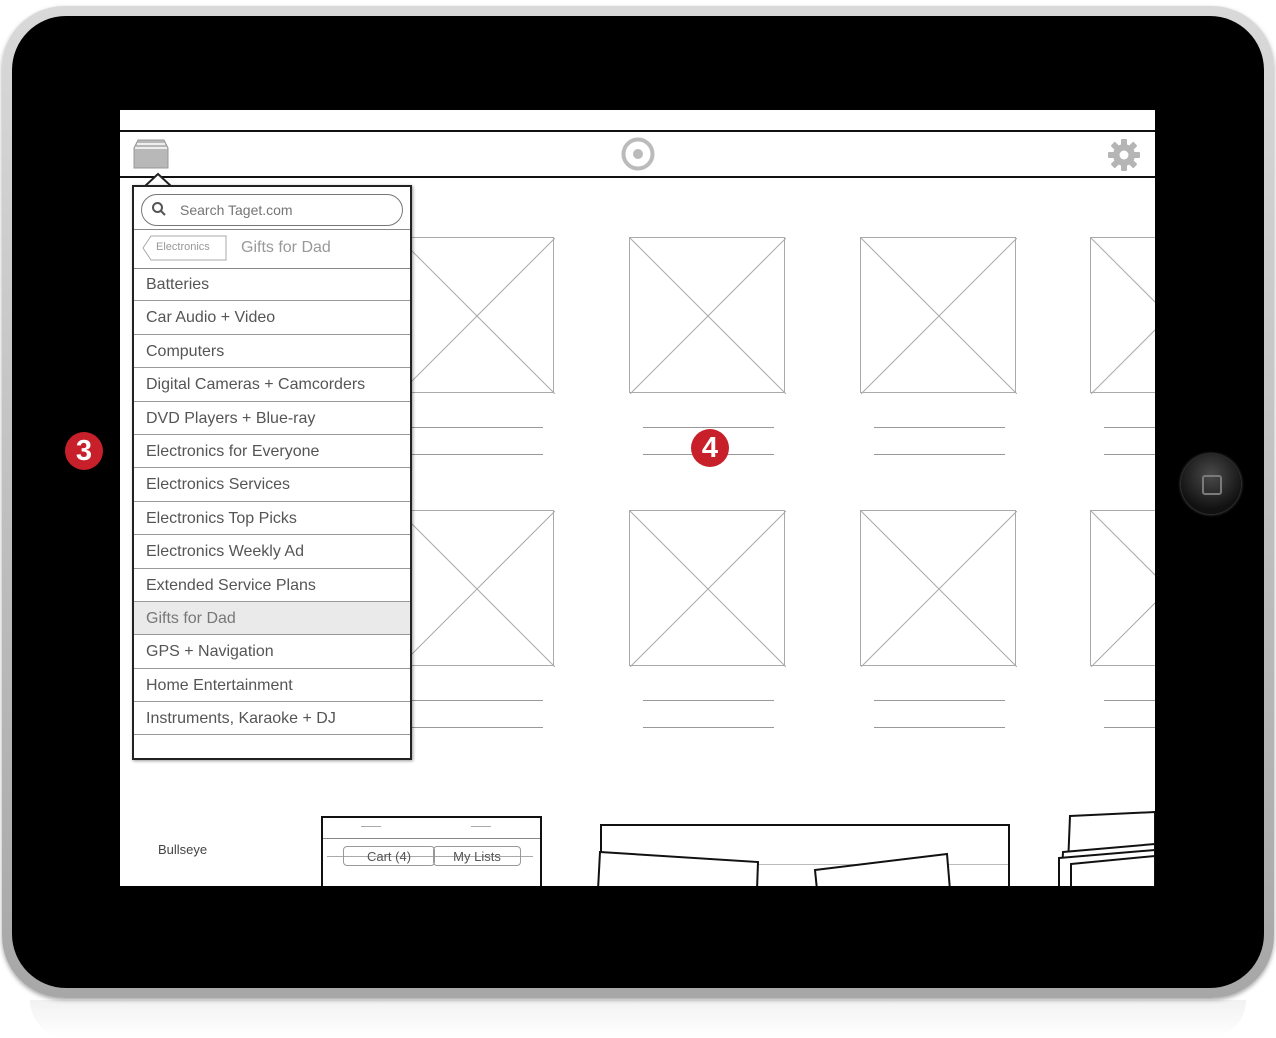  What do you see at coordinates (774, 868) in the screenshot?
I see `featured-cards` at bounding box center [774, 868].